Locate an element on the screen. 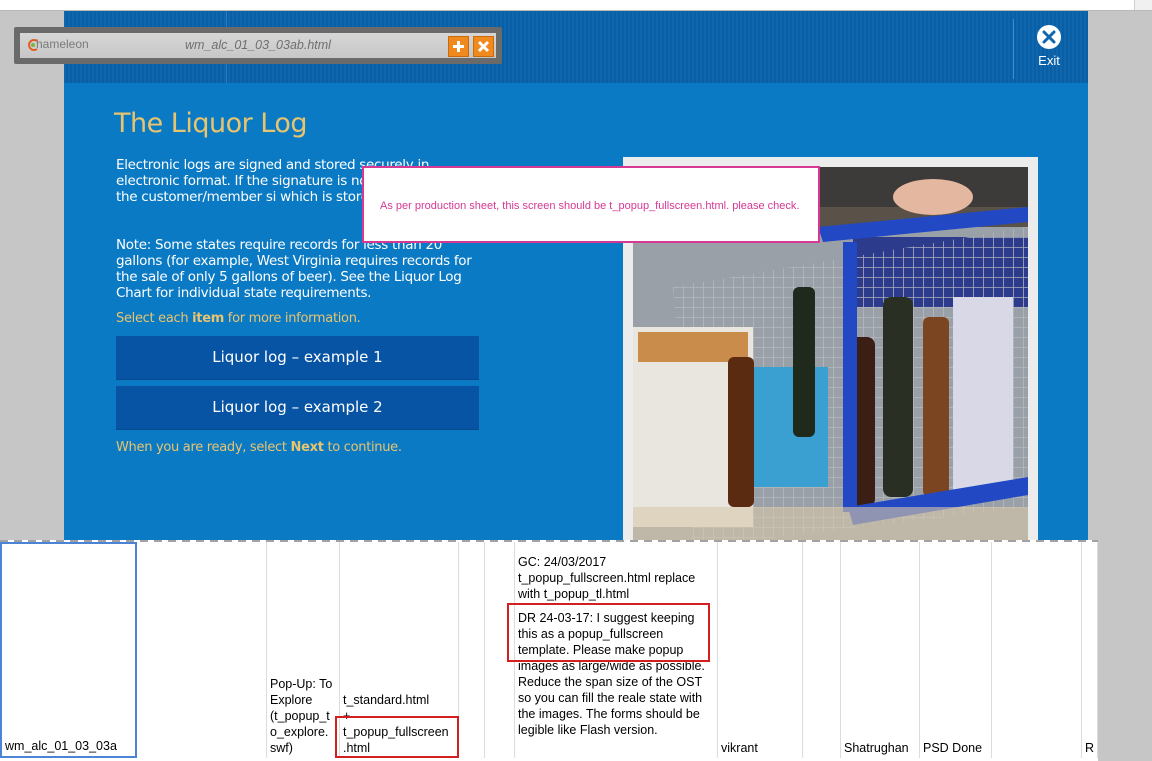  header-divider is located at coordinates (1013, 49).